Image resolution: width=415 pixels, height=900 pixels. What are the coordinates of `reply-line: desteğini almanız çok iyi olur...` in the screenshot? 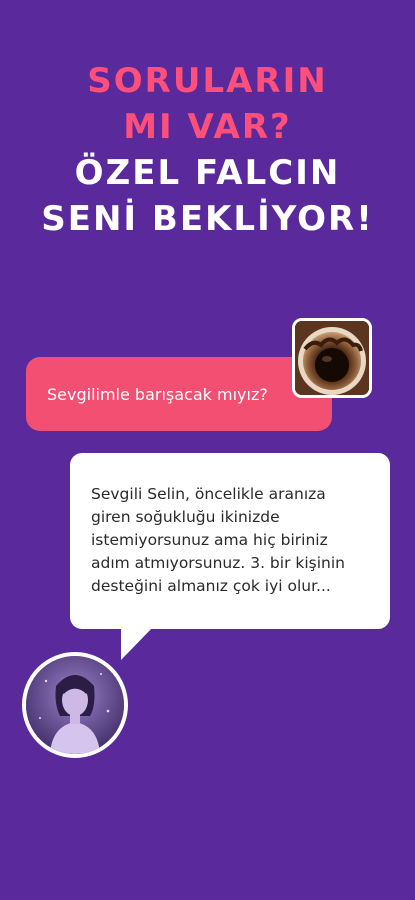 It's located at (211, 586).